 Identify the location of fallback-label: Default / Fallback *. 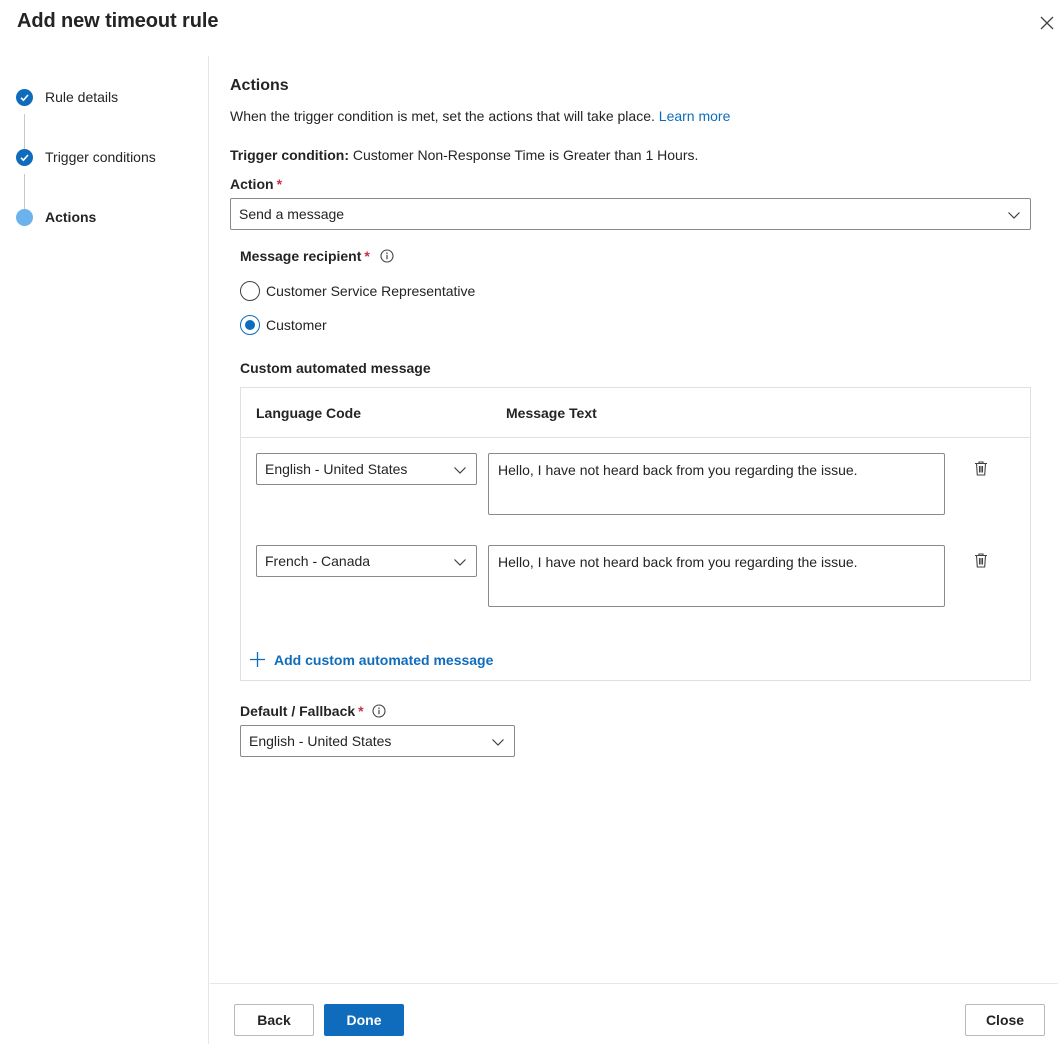
(313, 711).